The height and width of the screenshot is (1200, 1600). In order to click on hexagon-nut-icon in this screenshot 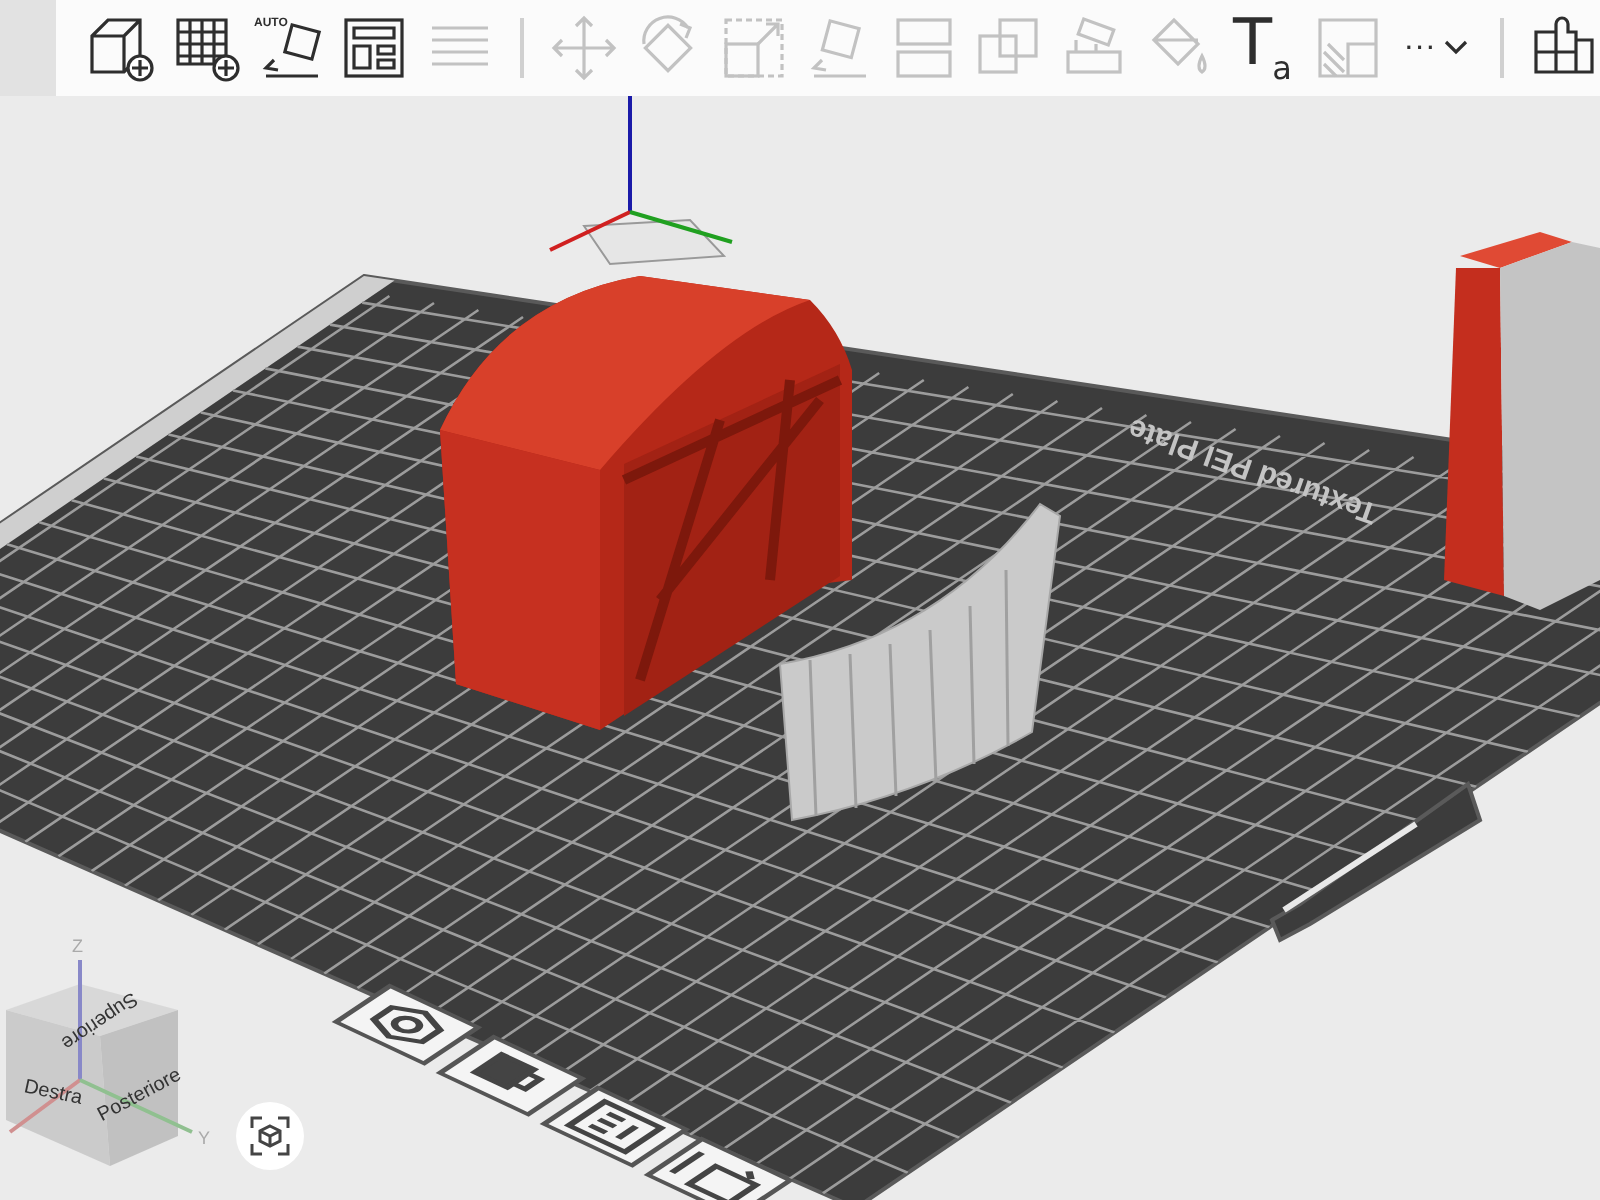, I will do `click(407, 1024)`.